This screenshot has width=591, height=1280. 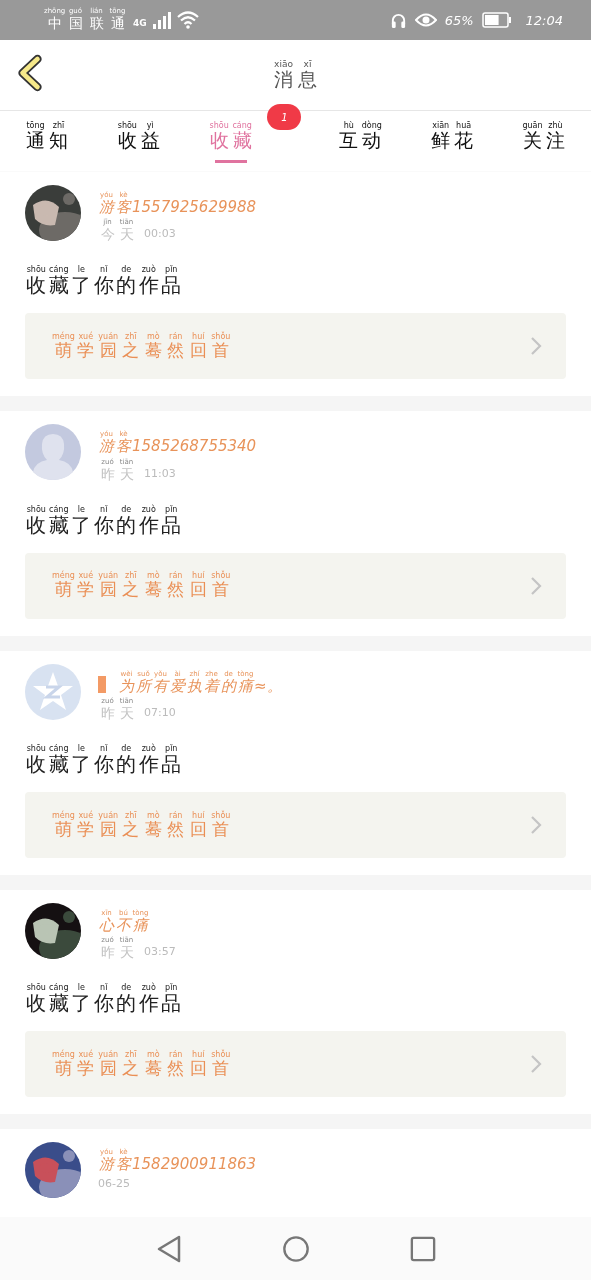 I want to click on user-name: 游客1582900911863, so click(x=177, y=1165).